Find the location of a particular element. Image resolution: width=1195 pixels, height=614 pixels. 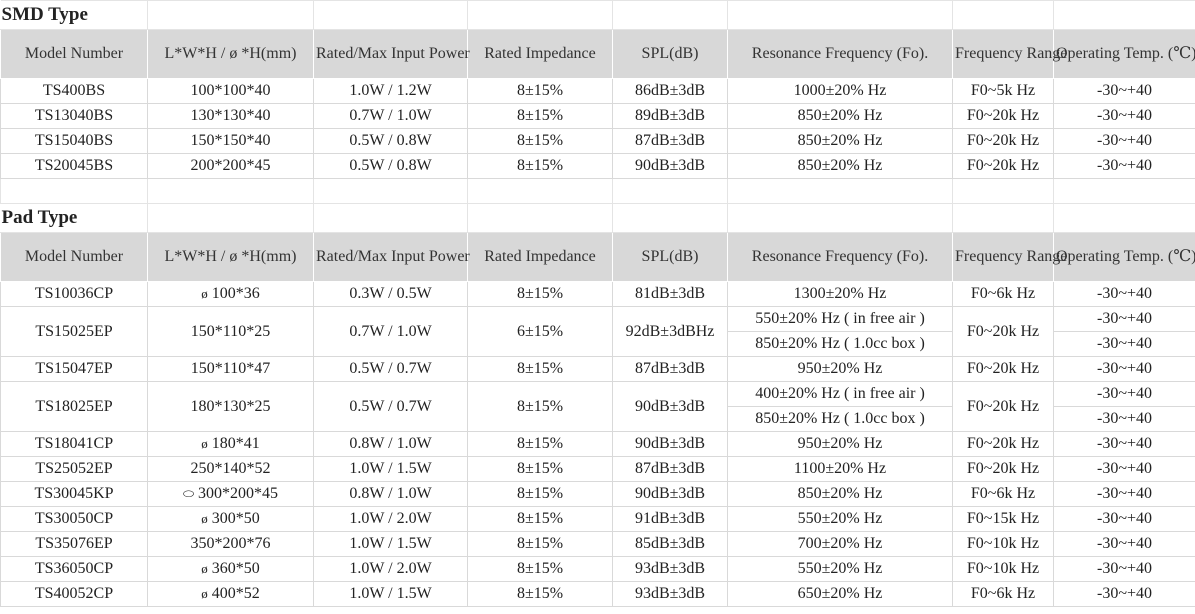

power-cell: 0.8W / 1.0W is located at coordinates (390, 494).